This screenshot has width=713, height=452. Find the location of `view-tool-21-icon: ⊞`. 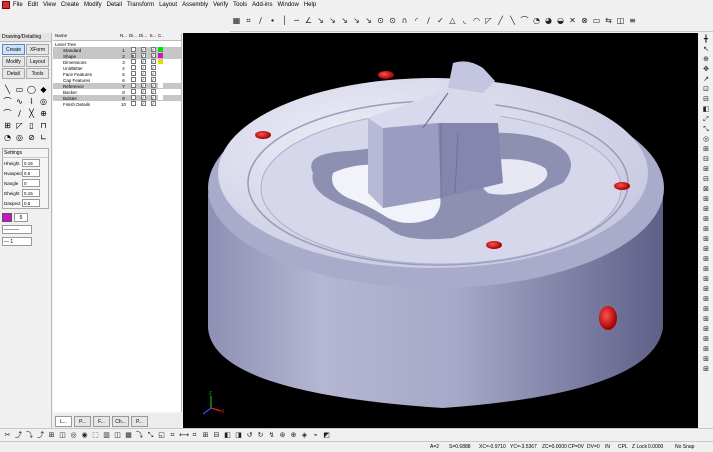

view-tool-21-icon: ⊞ is located at coordinates (706, 249).